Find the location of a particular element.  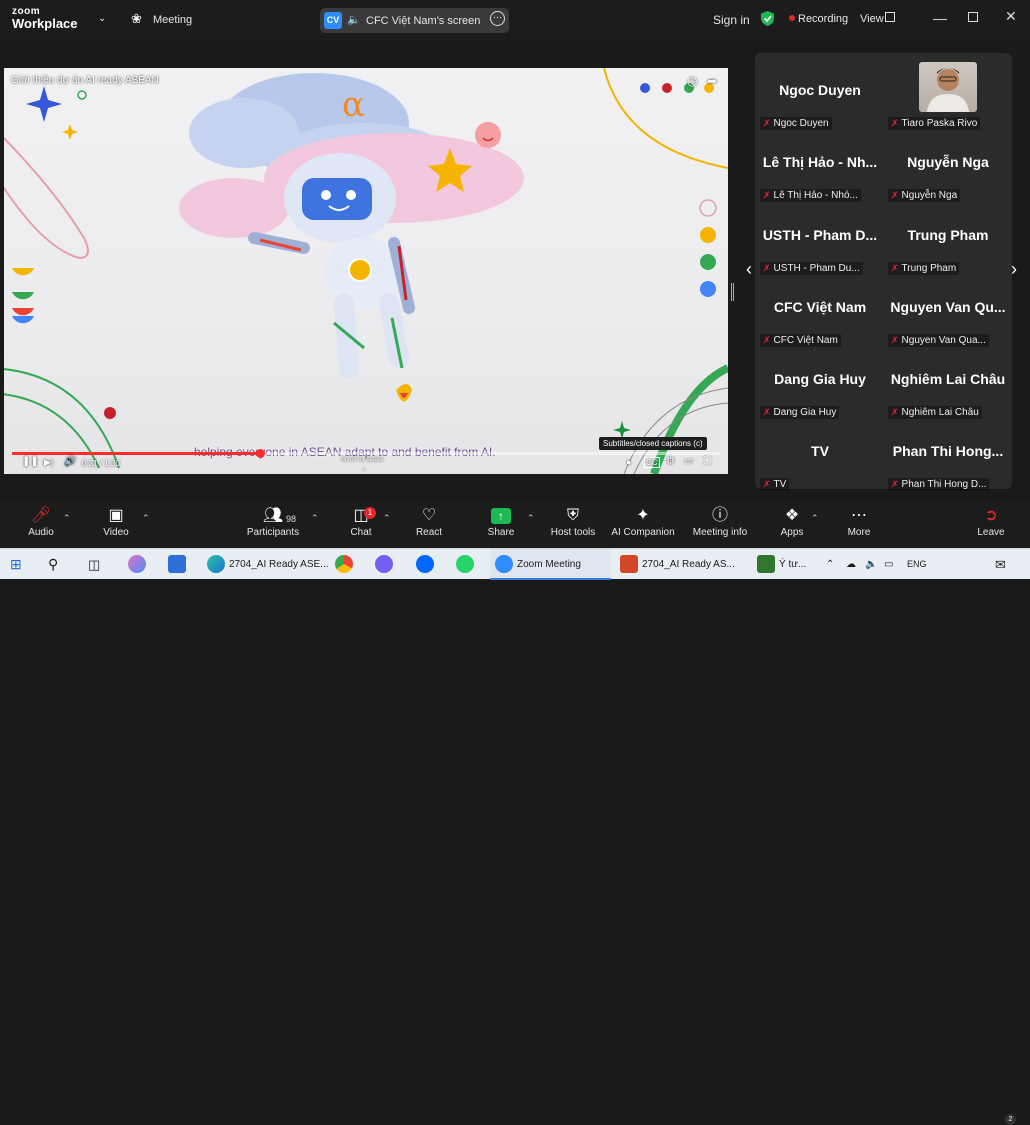

fullscreen-icon: ⛶ is located at coordinates (707, 461).